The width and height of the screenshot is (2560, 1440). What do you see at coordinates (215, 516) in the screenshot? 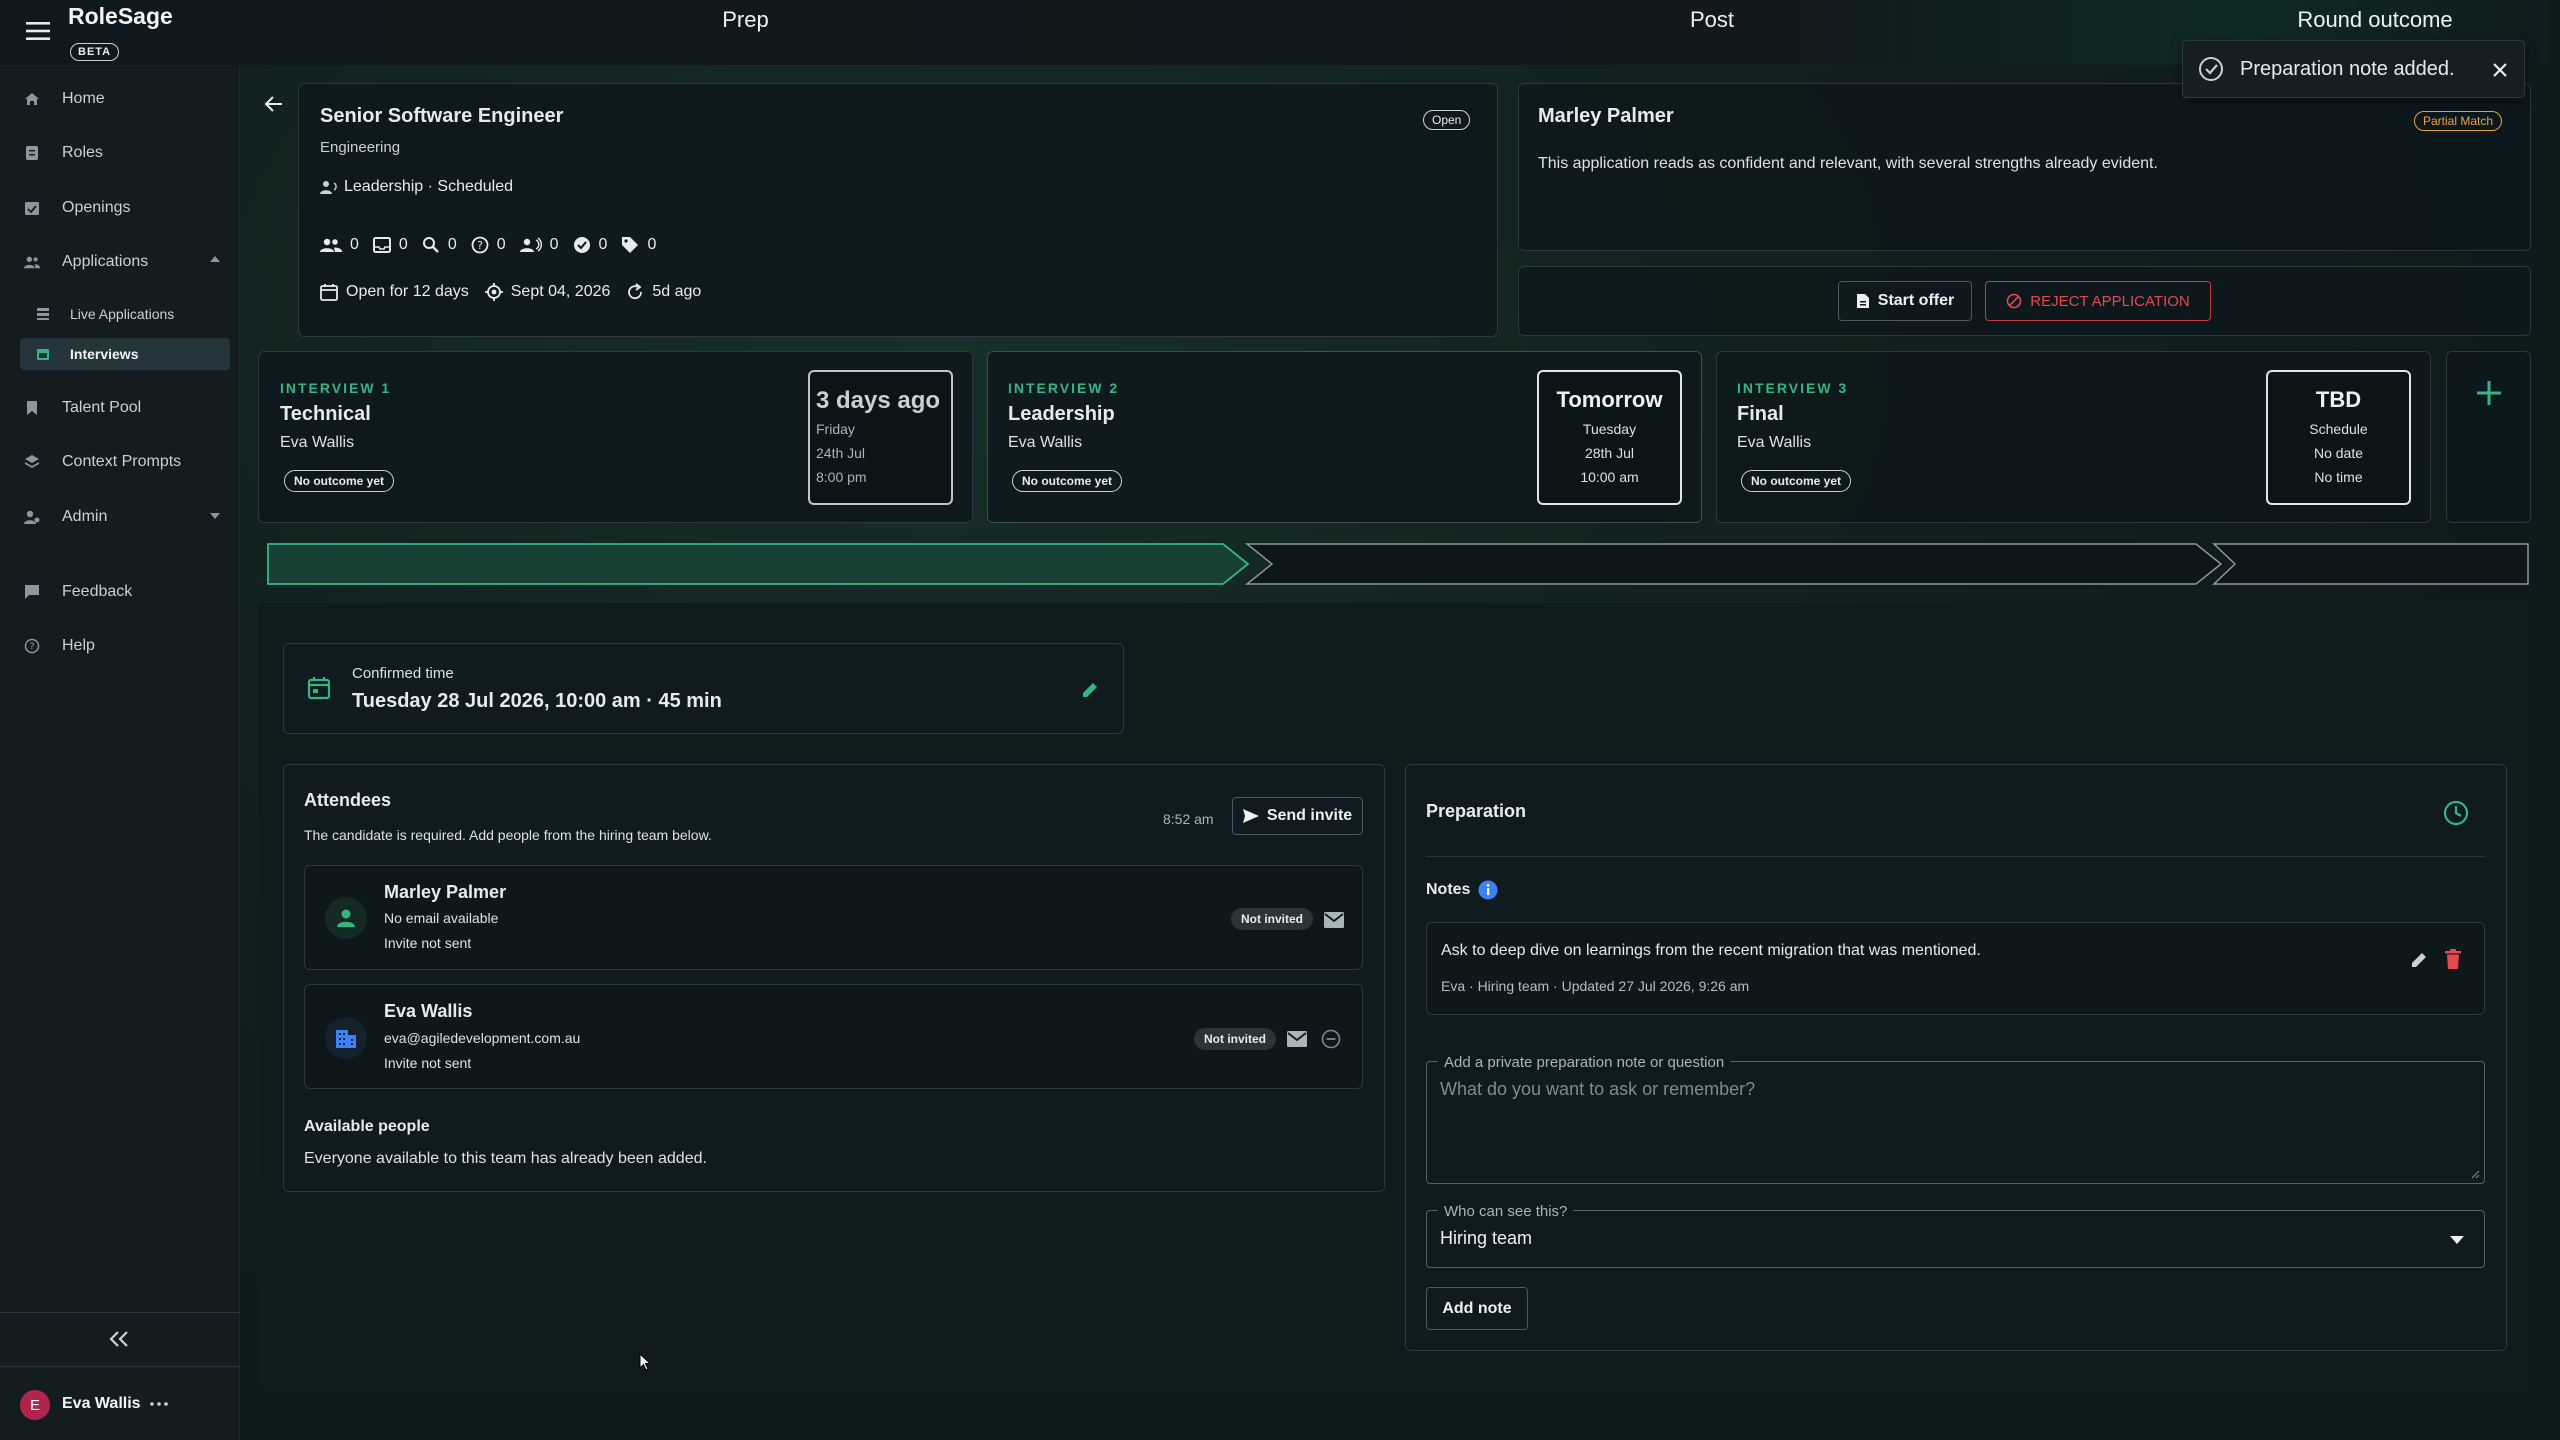
I see `chevron-down-icon` at bounding box center [215, 516].